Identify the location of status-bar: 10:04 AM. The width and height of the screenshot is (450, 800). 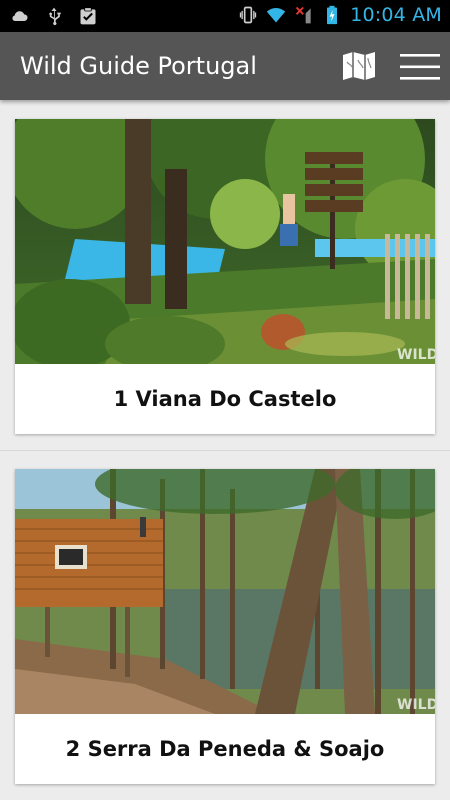
(225, 16).